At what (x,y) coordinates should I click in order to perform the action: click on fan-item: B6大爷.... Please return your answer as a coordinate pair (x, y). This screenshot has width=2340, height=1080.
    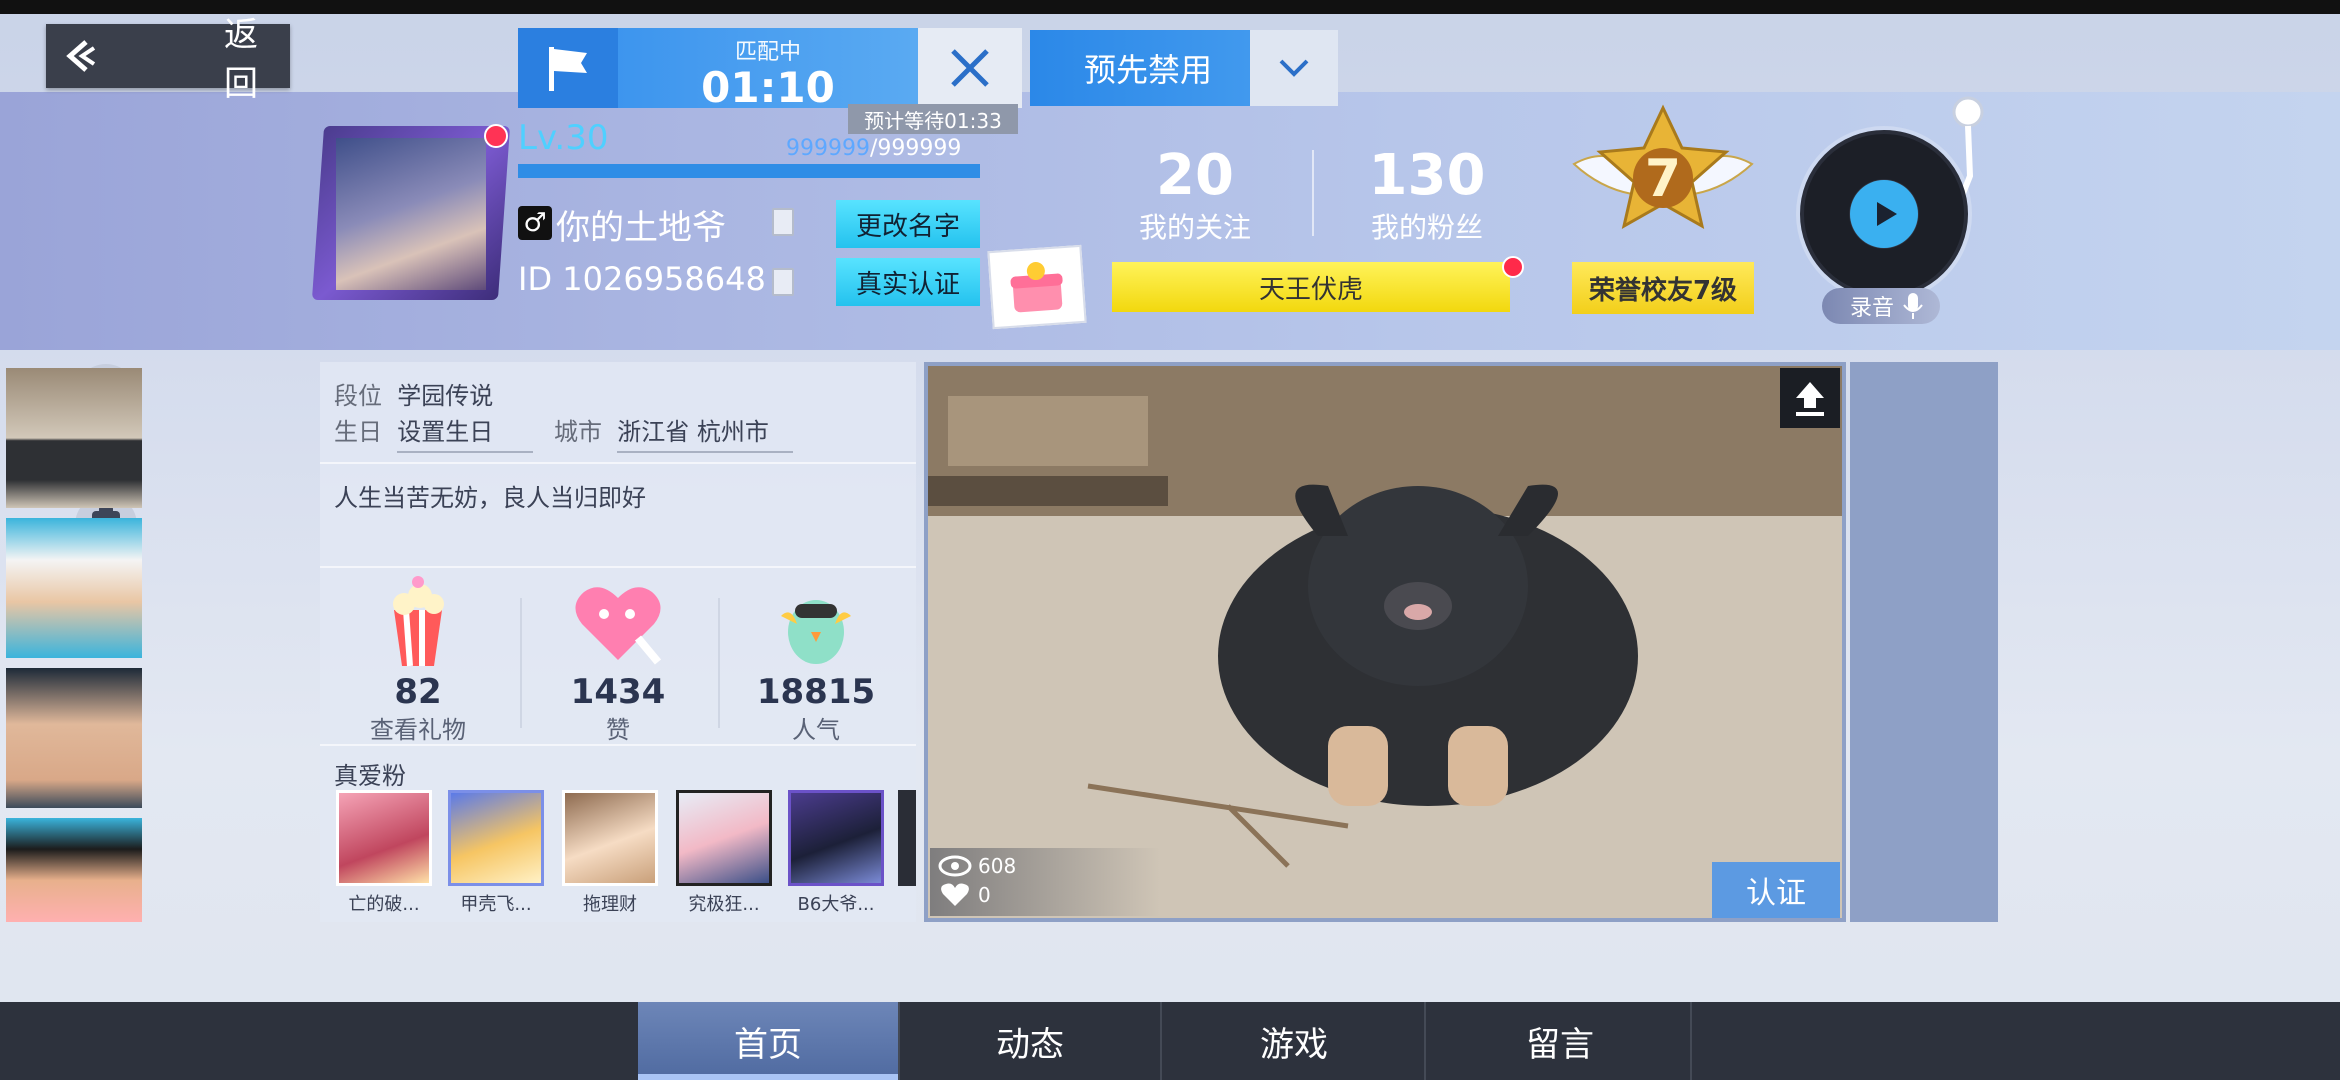
    Looking at the image, I should click on (836, 853).